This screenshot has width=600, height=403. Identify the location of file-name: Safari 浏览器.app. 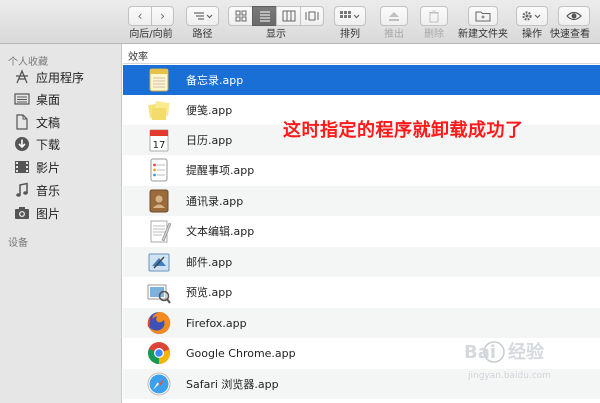
(232, 384).